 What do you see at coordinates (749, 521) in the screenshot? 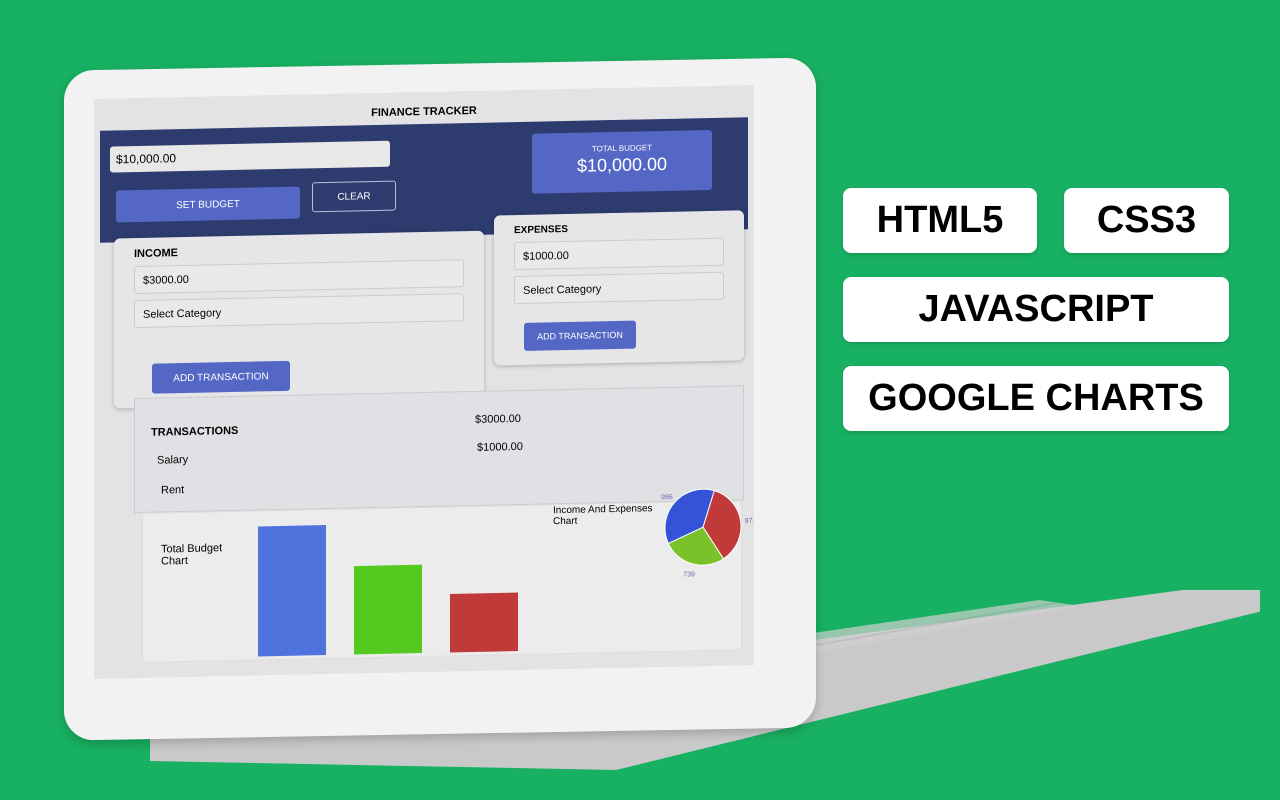
I see `pie-label: 978` at bounding box center [749, 521].